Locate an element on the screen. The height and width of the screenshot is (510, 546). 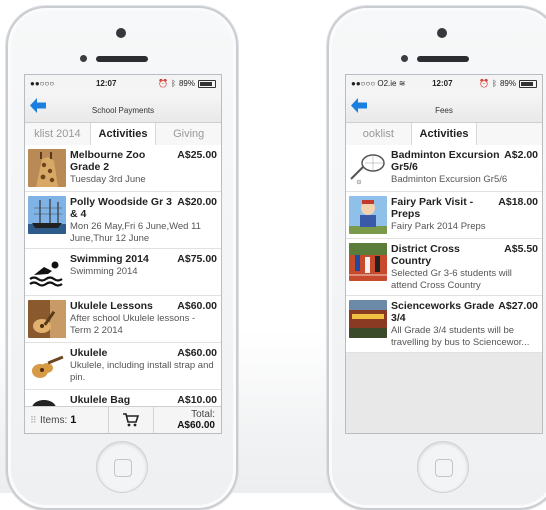
item-name: Ukulele is located at coordinates (89, 353).